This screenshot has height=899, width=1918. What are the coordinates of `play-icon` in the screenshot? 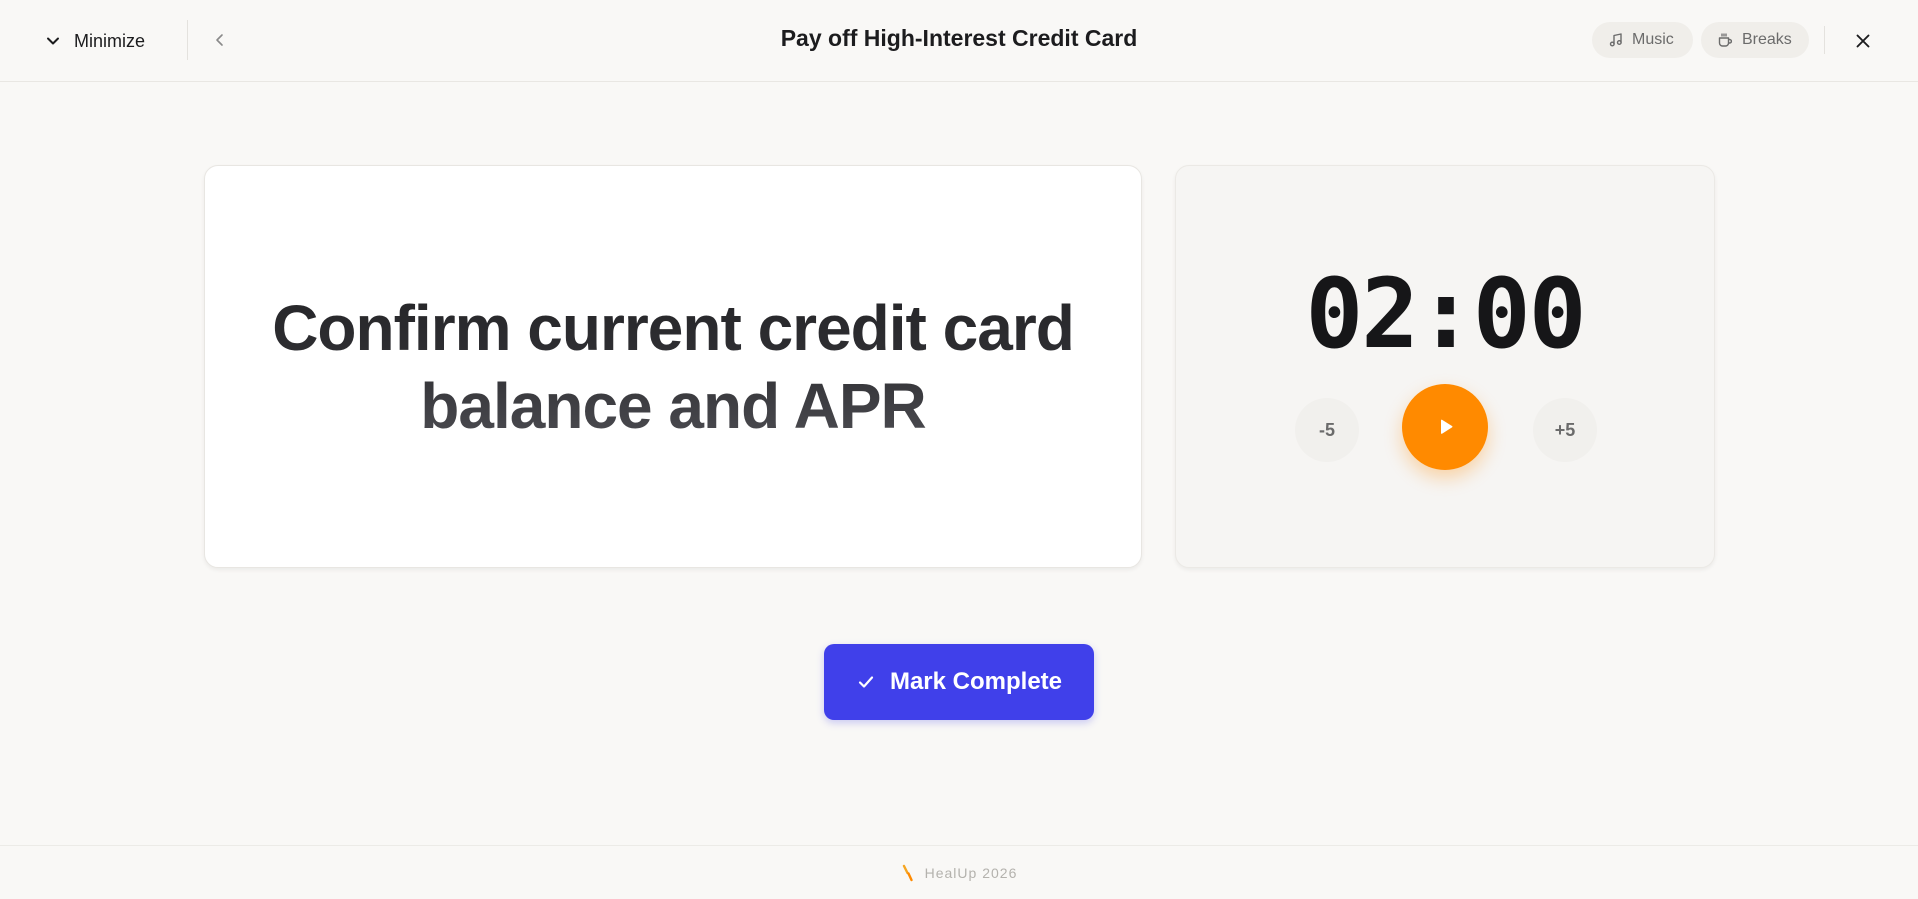 It's located at (1447, 426).